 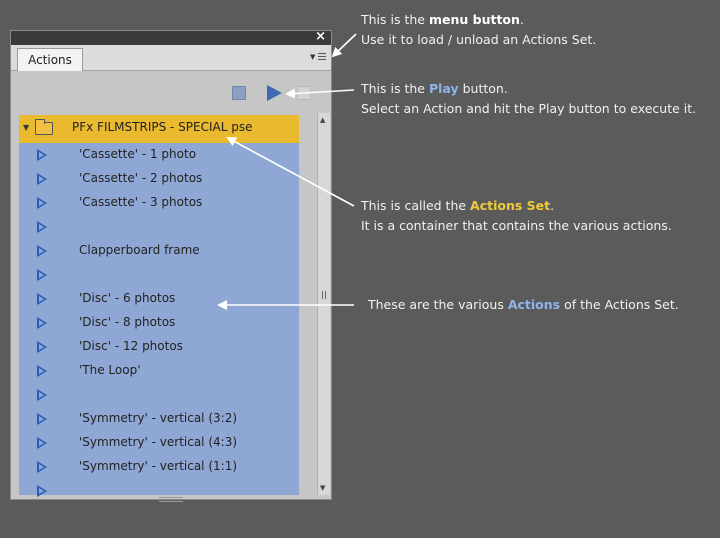 What do you see at coordinates (290, 172) in the screenshot?
I see `set-arrow` at bounding box center [290, 172].